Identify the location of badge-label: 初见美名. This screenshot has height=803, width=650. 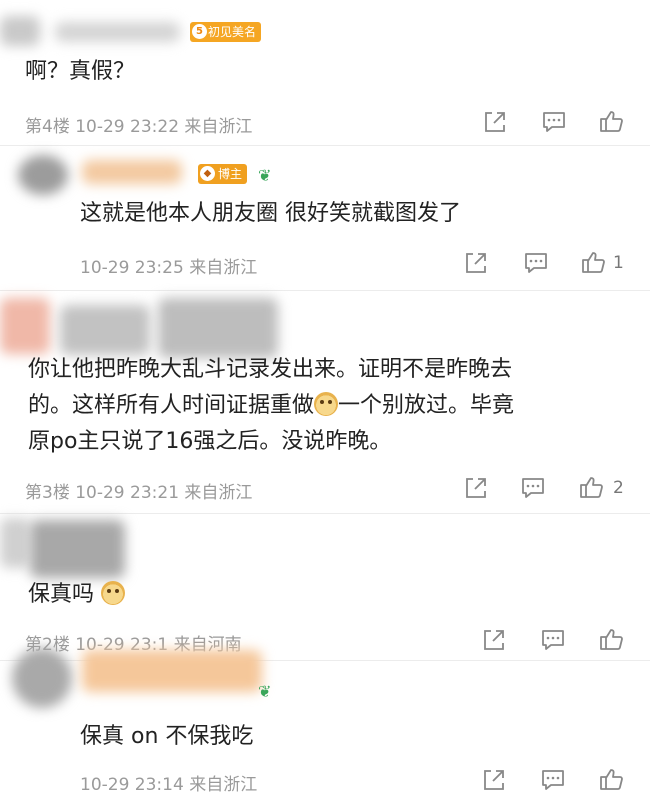
(232, 32).